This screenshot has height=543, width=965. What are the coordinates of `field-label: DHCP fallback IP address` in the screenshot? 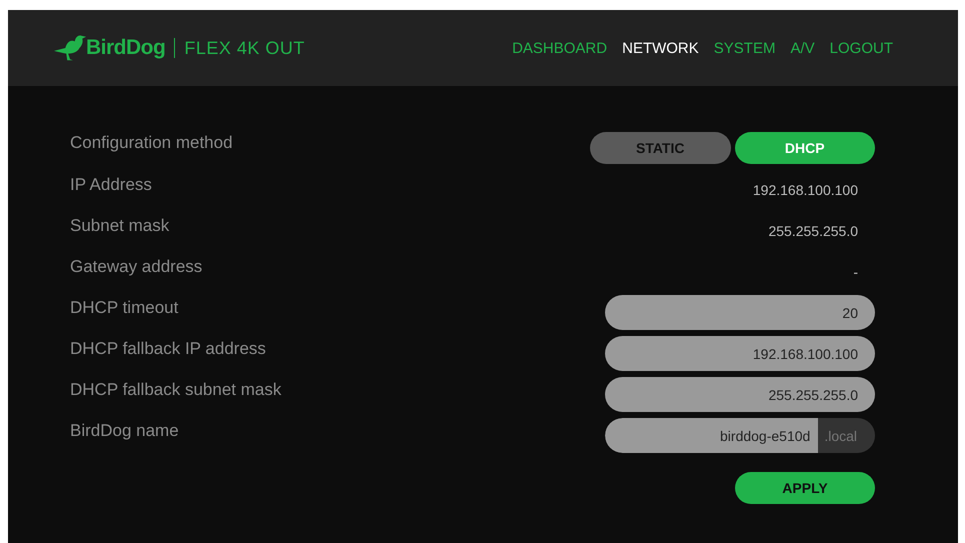 It's located at (168, 348).